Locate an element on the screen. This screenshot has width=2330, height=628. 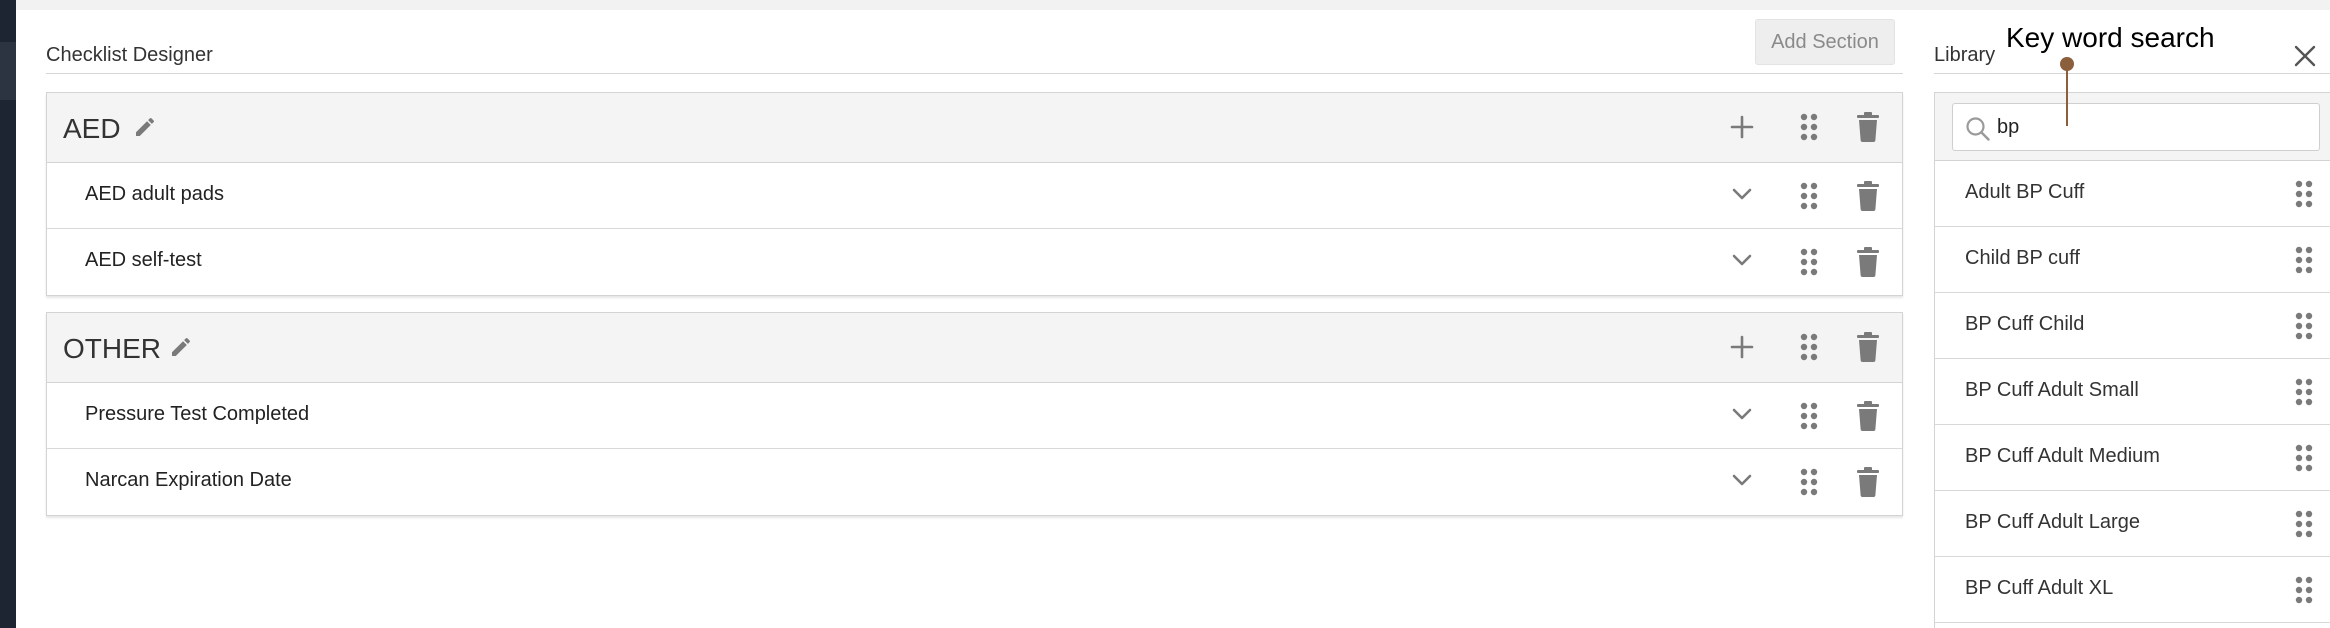
top-bar is located at coordinates (1173, 5).